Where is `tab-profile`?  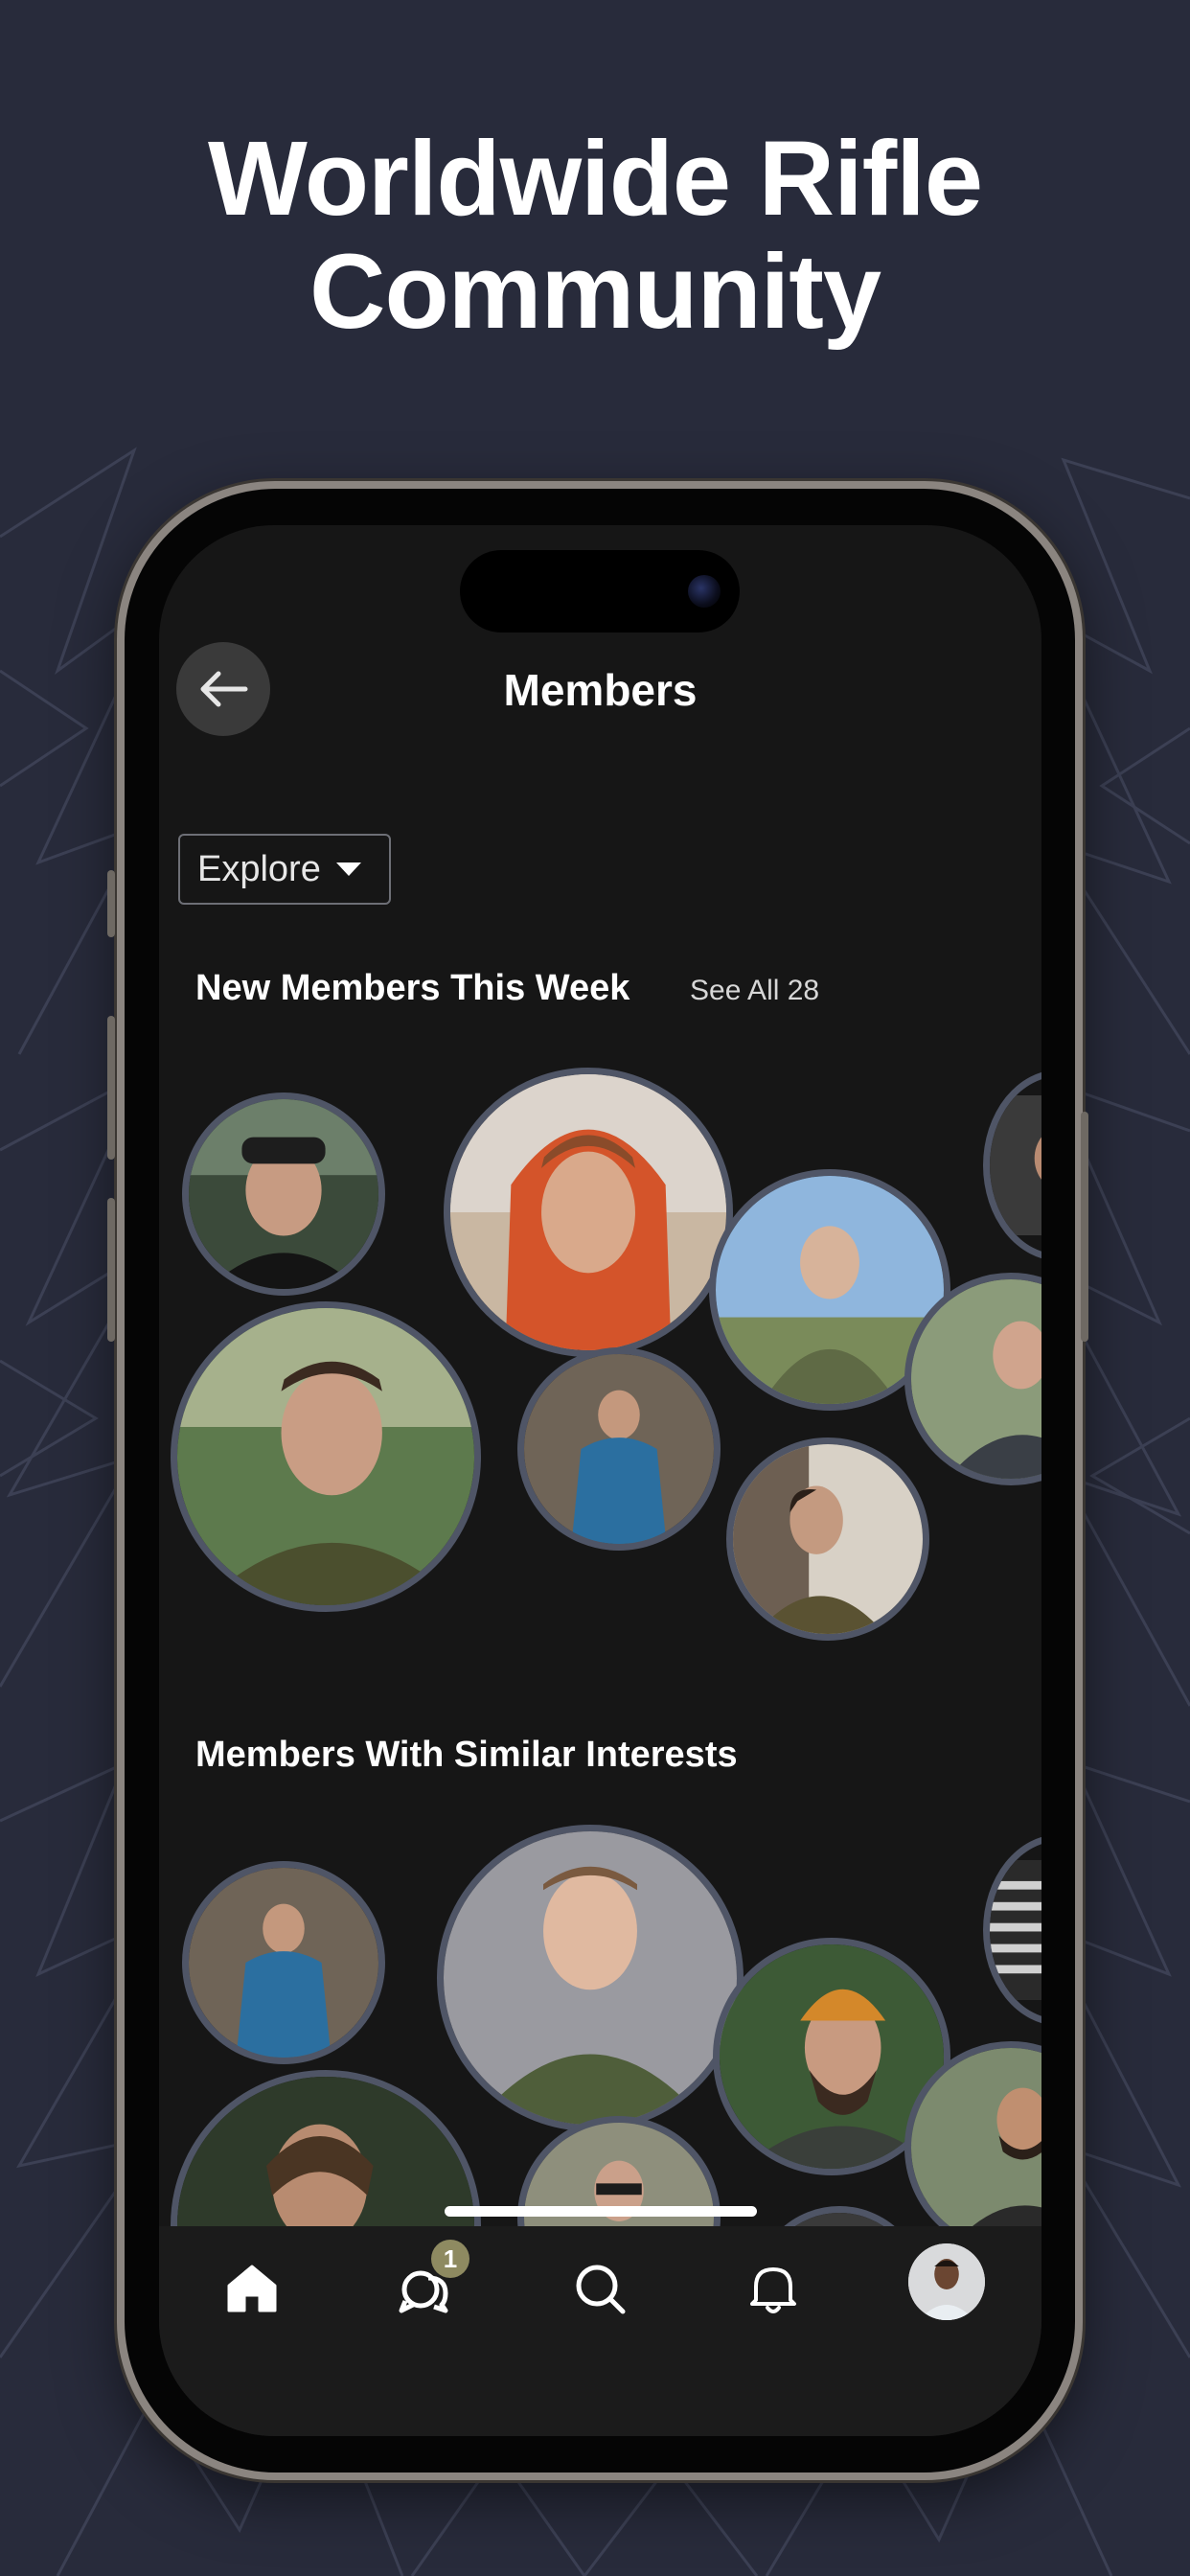 tab-profile is located at coordinates (947, 2281).